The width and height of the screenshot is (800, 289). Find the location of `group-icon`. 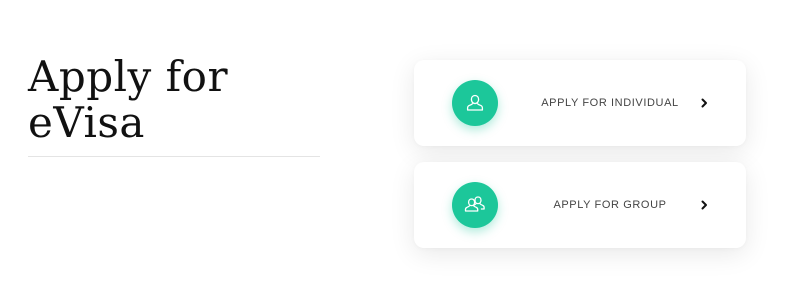

group-icon is located at coordinates (474, 204).